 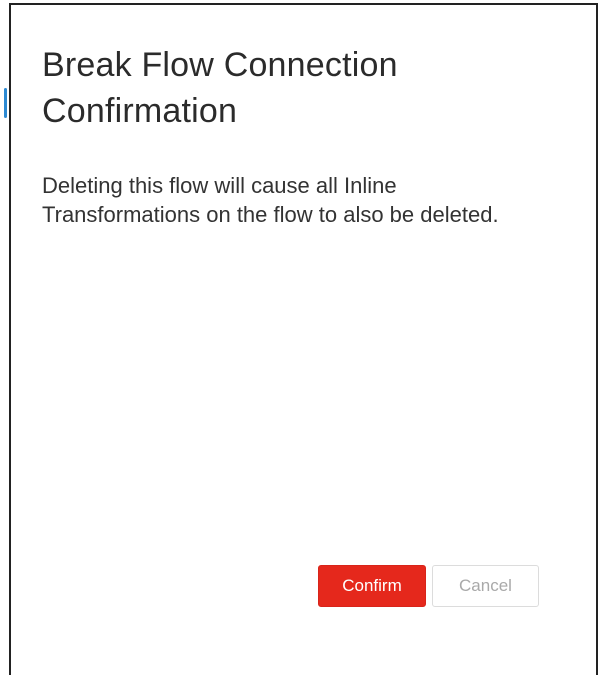 I want to click on confirm-button: Confirm, so click(x=372, y=586).